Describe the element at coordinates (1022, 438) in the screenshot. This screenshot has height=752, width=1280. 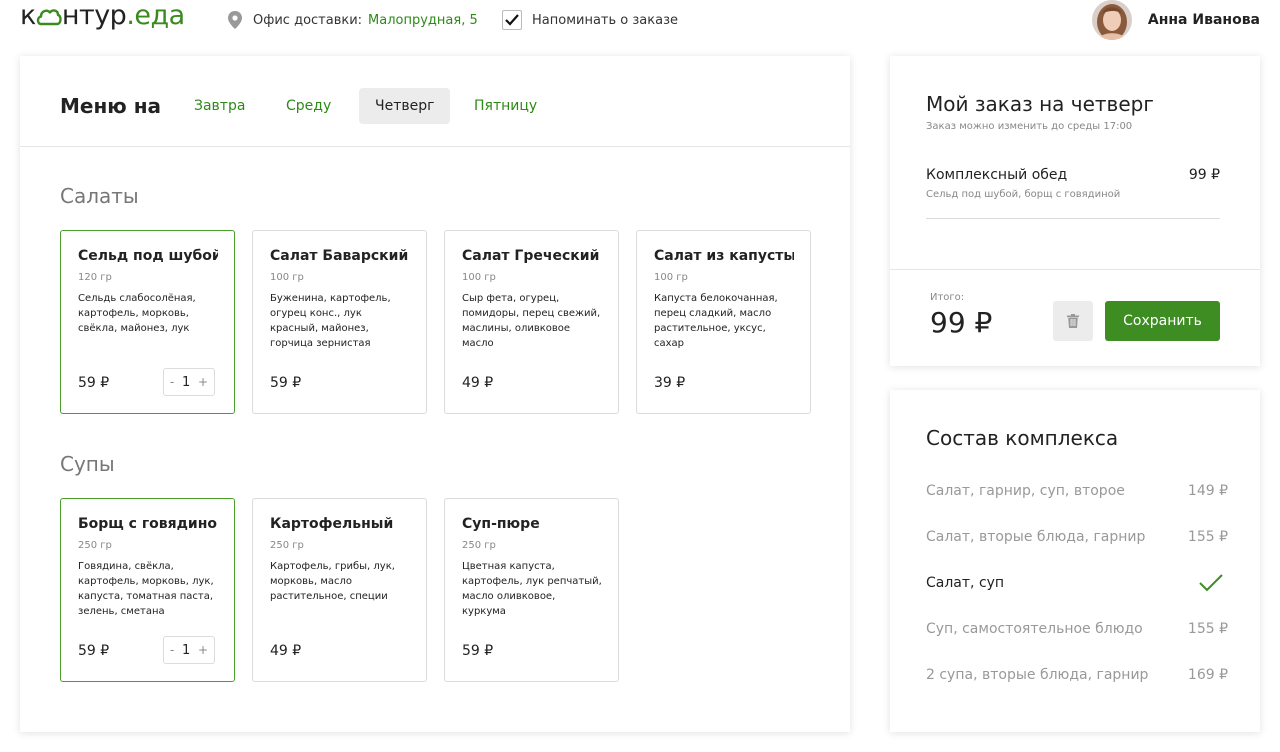
I see `complex-title: Состав комплекса` at that location.